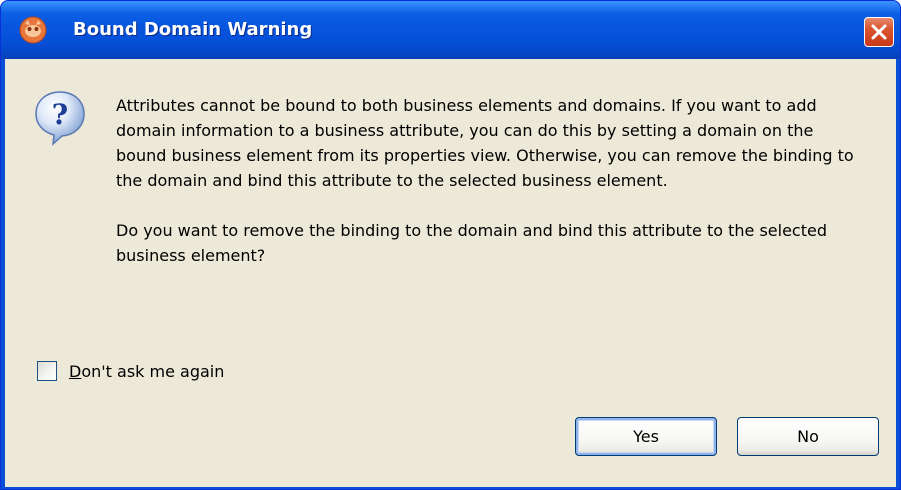  I want to click on question-icon: ?, so click(60, 118).